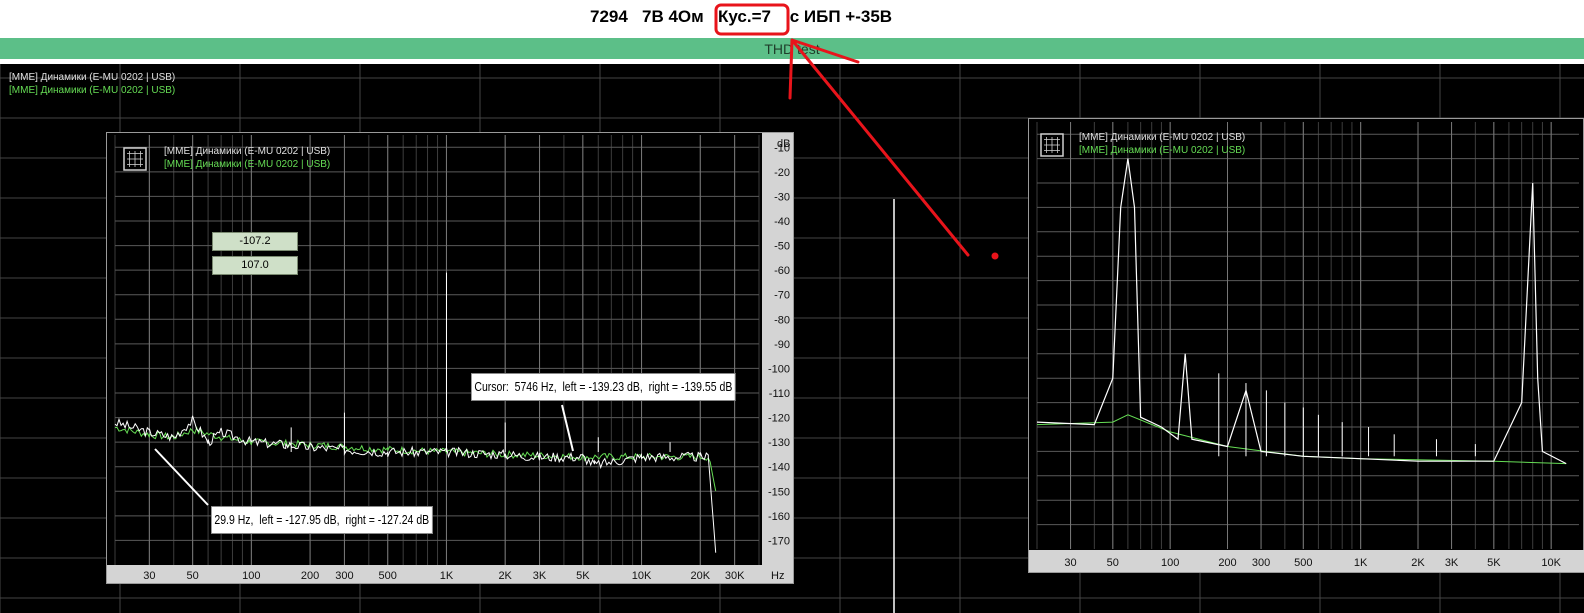 The width and height of the screenshot is (1584, 613). I want to click on left-x-tick-label: 2K, so click(505, 576).